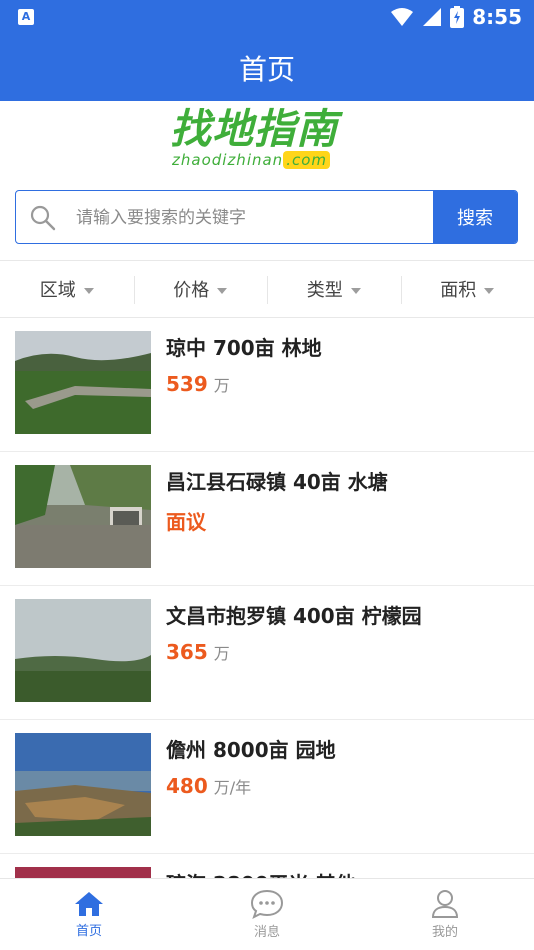  Describe the element at coordinates (254, 129) in the screenshot. I see `logo-text: 找地指南` at that location.